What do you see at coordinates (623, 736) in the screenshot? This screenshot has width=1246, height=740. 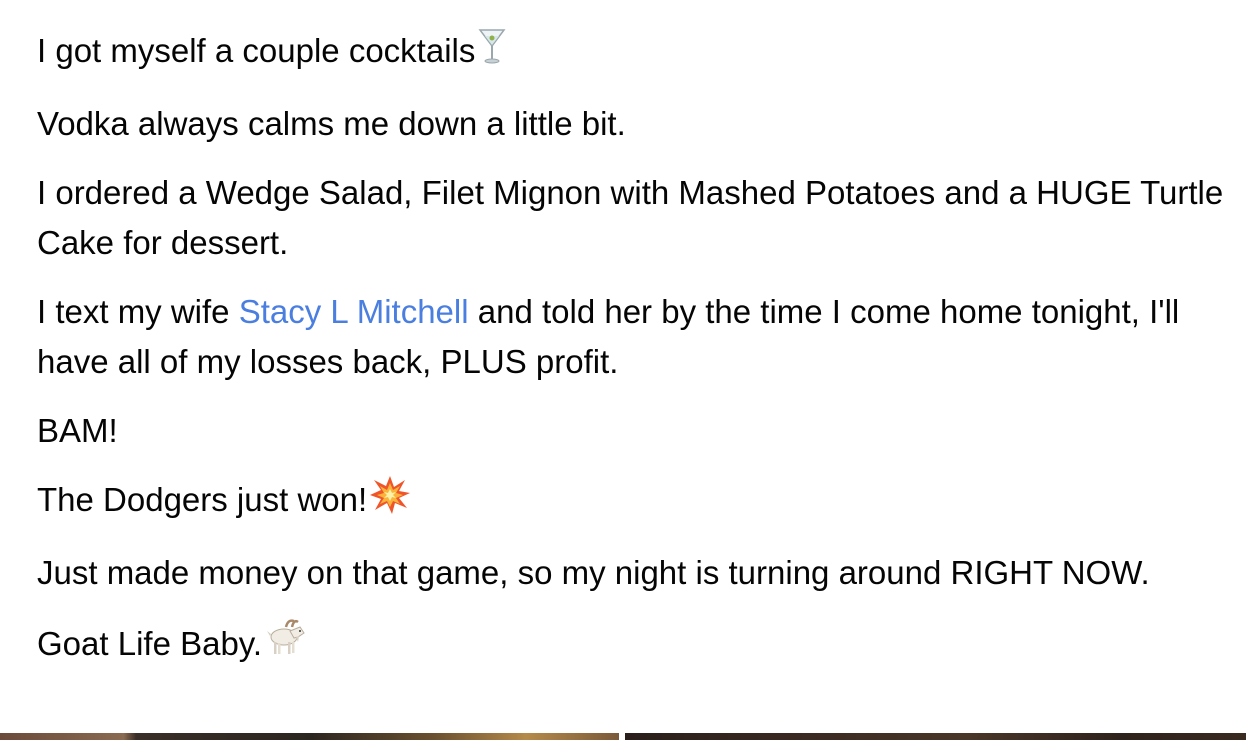 I see `post-photos` at bounding box center [623, 736].